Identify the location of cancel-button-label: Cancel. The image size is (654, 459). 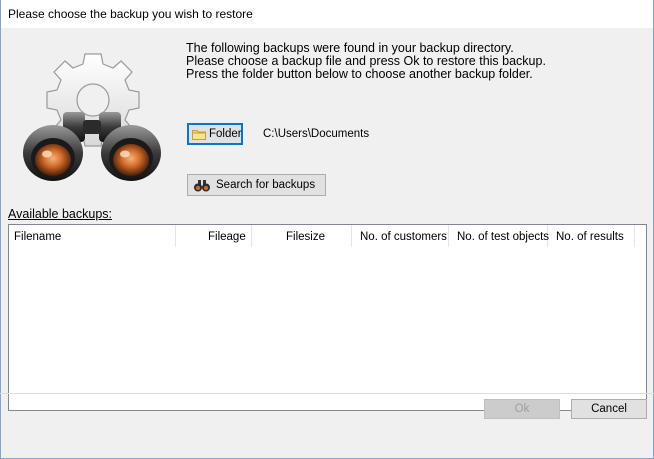
(609, 409).